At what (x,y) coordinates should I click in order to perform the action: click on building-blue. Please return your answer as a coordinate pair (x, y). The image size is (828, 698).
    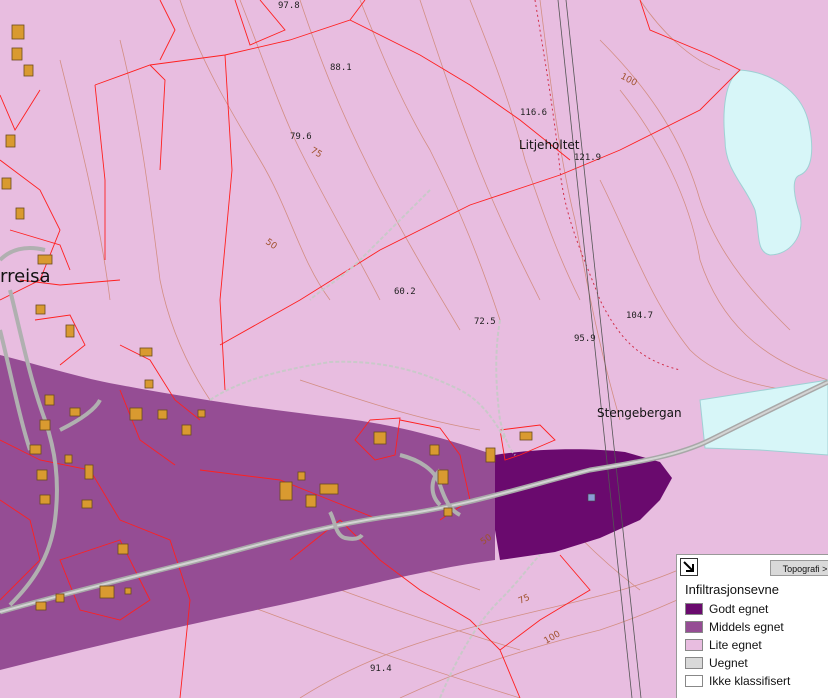
    Looking at the image, I should click on (591, 497).